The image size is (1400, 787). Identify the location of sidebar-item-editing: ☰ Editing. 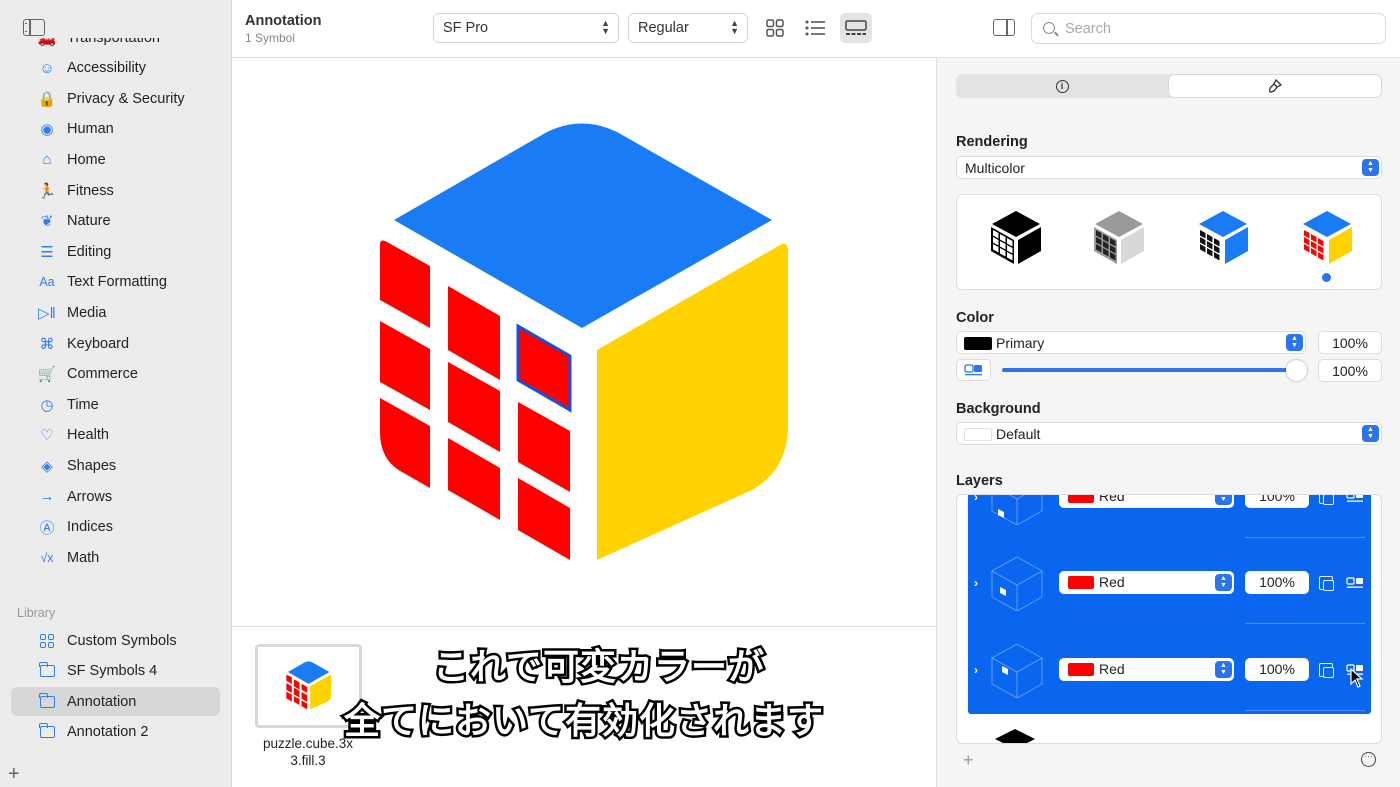
(115, 251).